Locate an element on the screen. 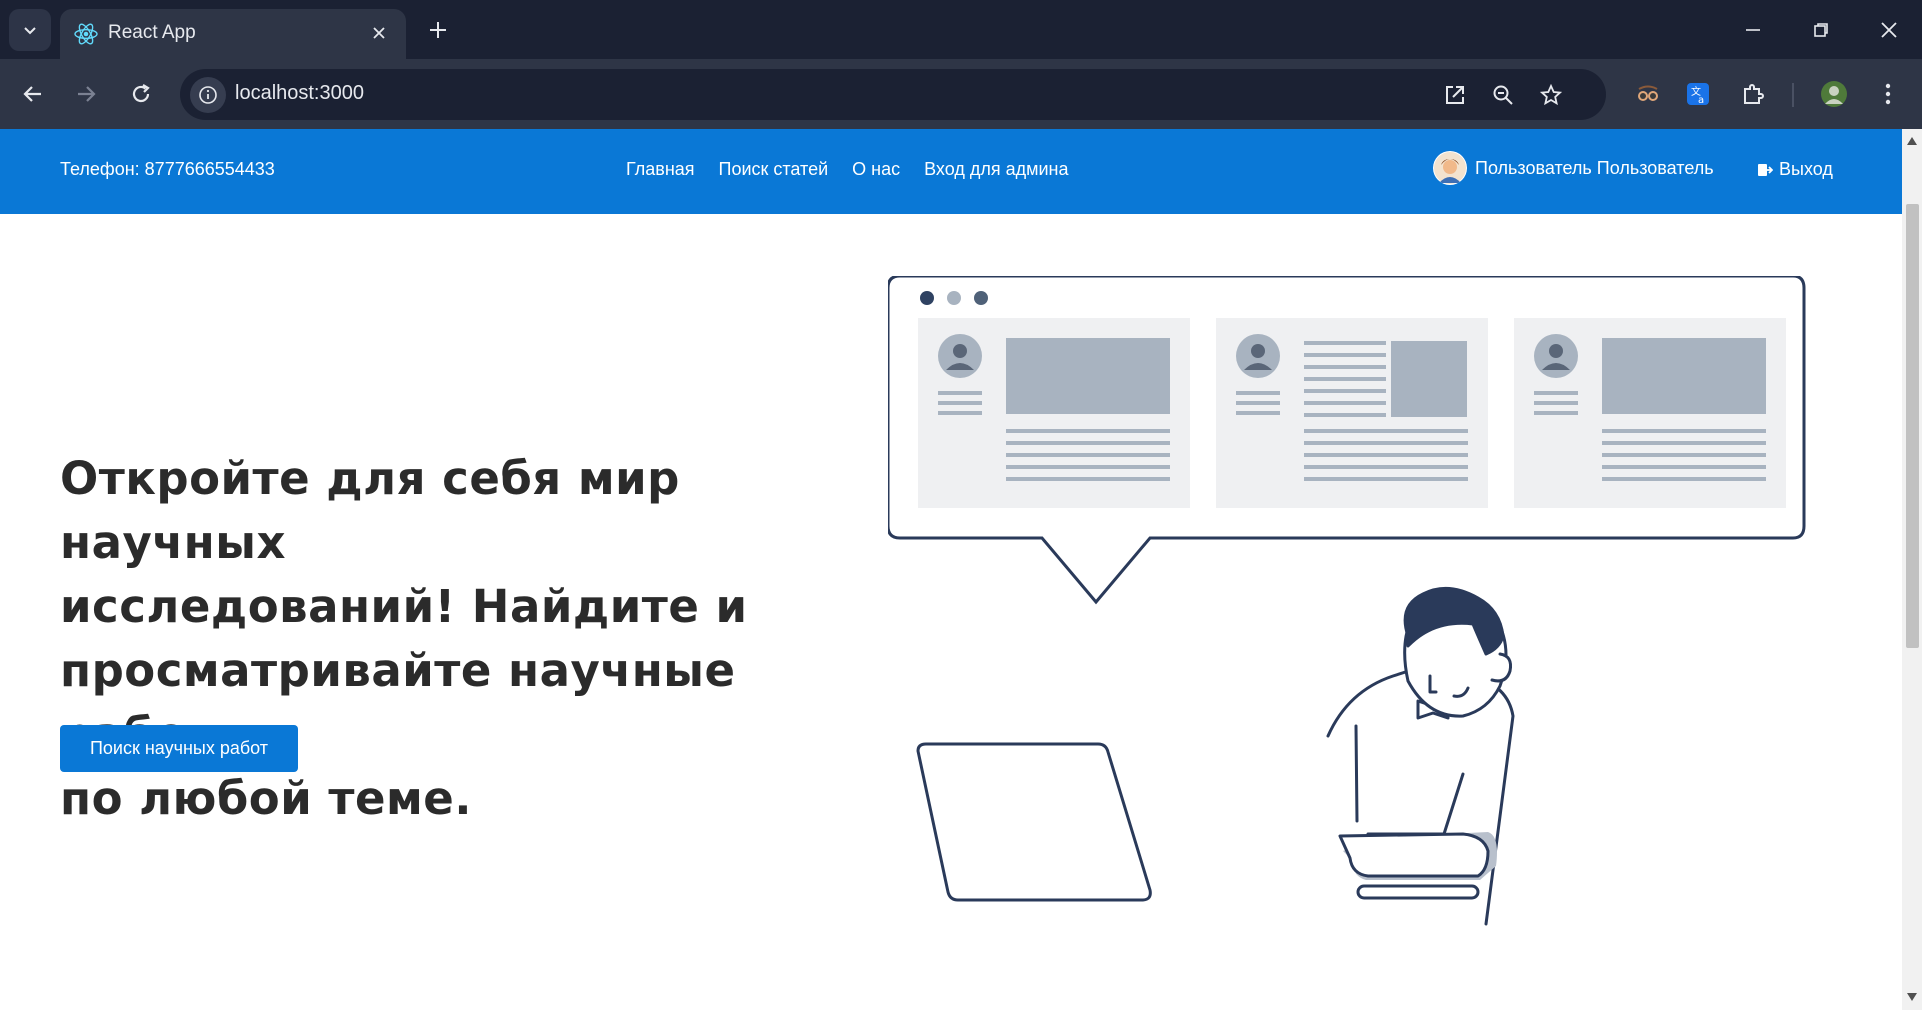 Image resolution: width=1922 pixels, height=1010 pixels. person-at-laptop is located at coordinates (1215, 756).